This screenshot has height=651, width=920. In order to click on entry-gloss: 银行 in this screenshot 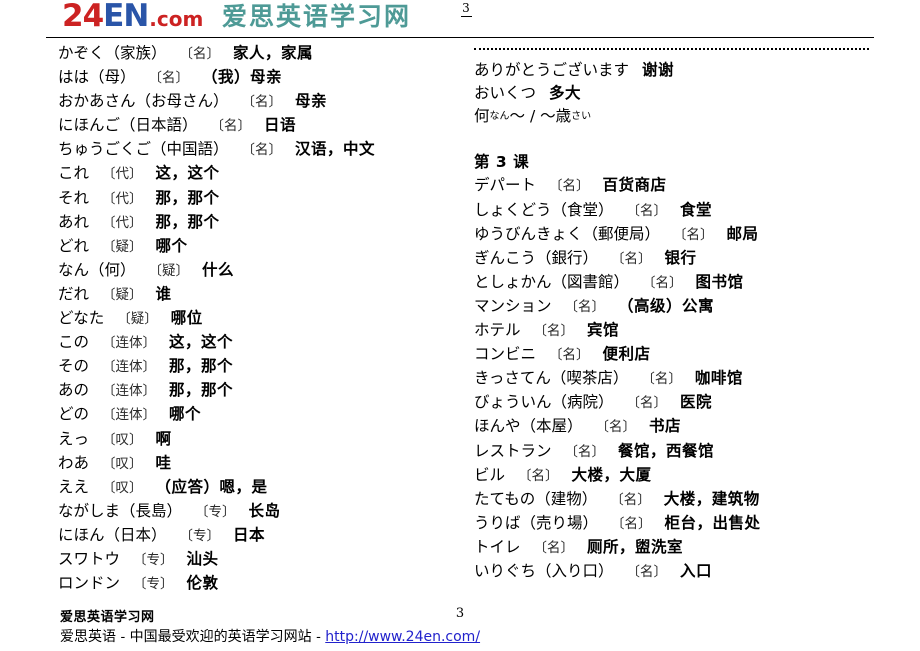, I will do `click(680, 257)`.